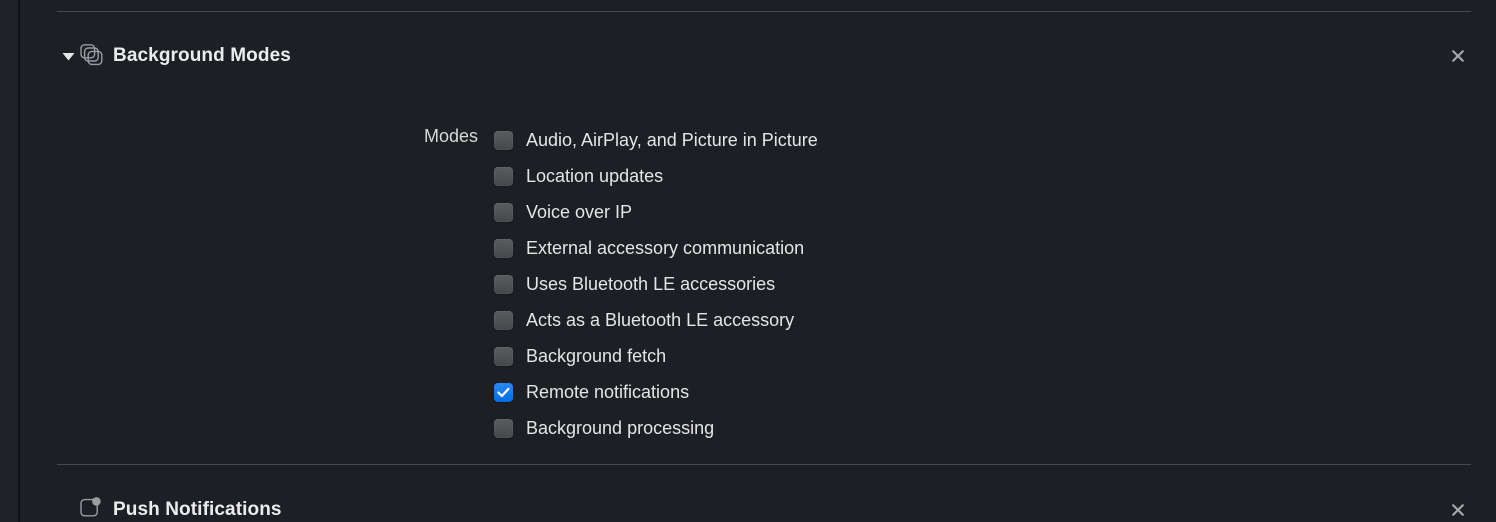  I want to click on checkbox-external-accessory-communication, so click(503, 248).